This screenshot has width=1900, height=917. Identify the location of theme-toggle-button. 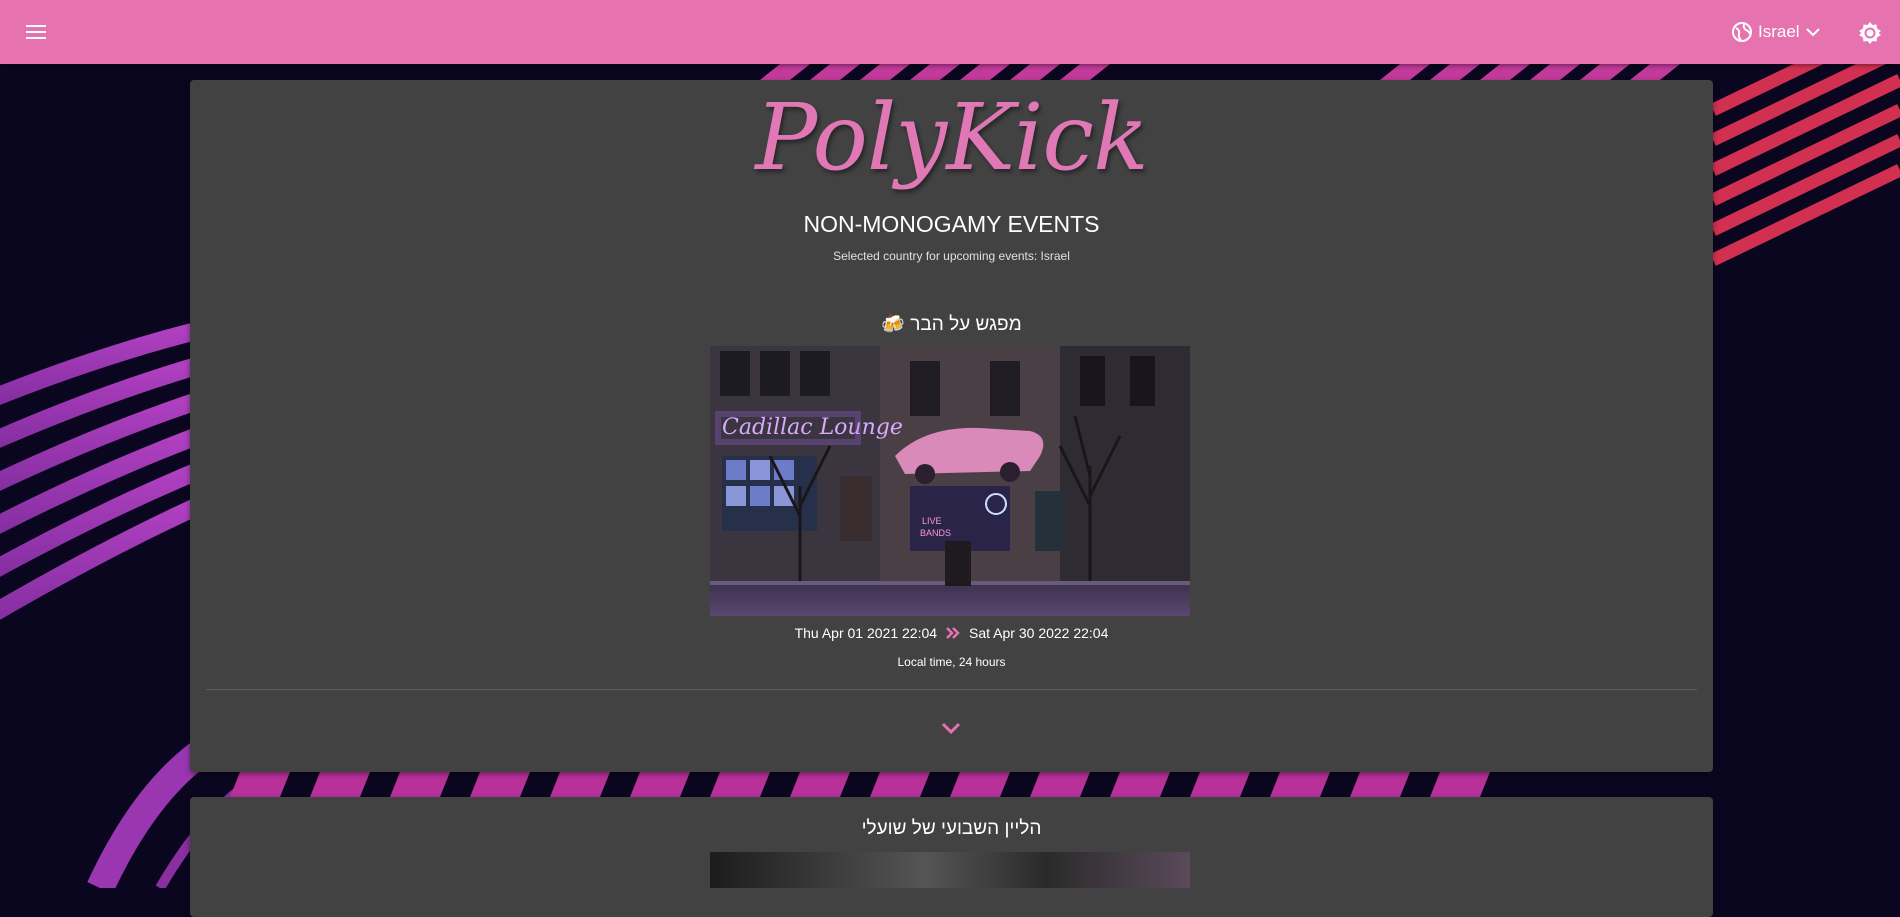
(1870, 33).